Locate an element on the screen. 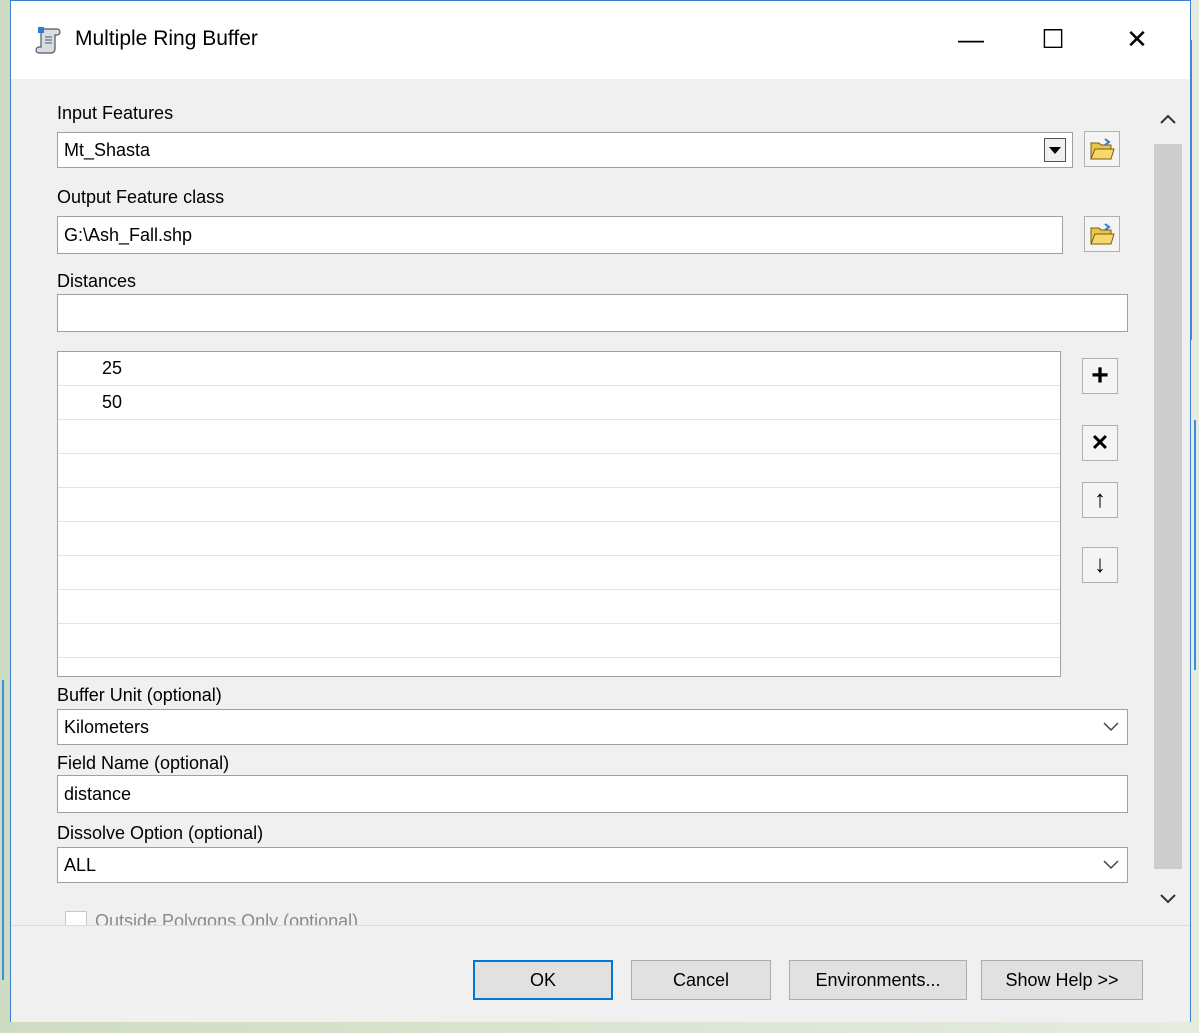 The image size is (1199, 1033). dialog-footer: OK Cancel Environments... Show Help >> is located at coordinates (600, 973).